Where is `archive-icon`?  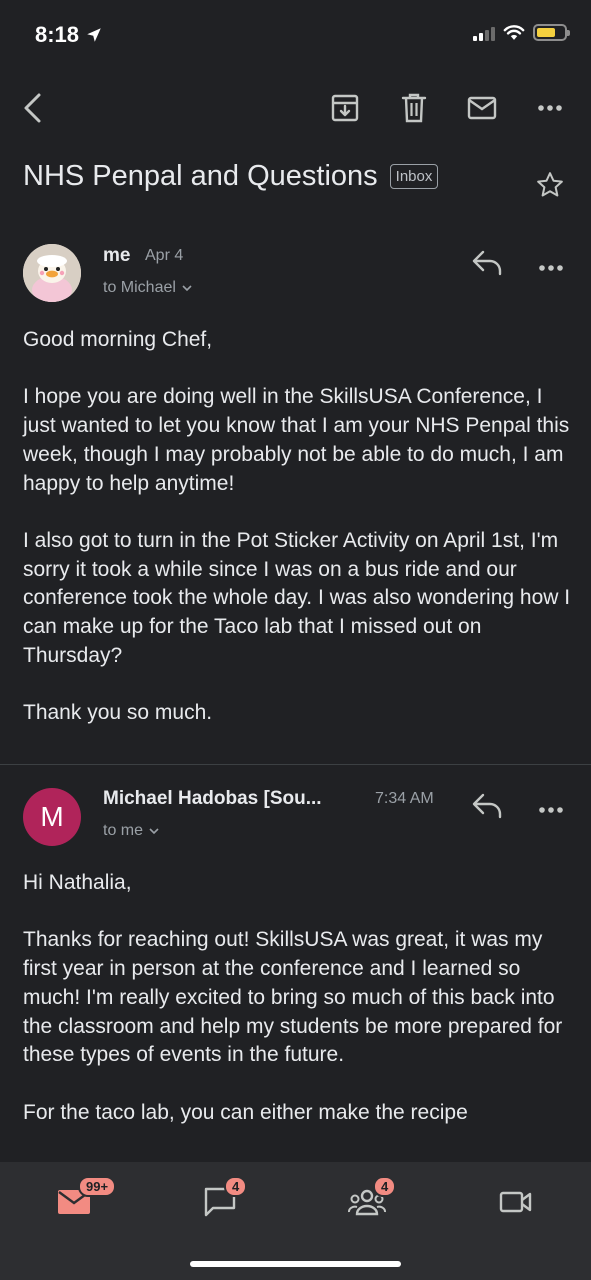 archive-icon is located at coordinates (345, 108).